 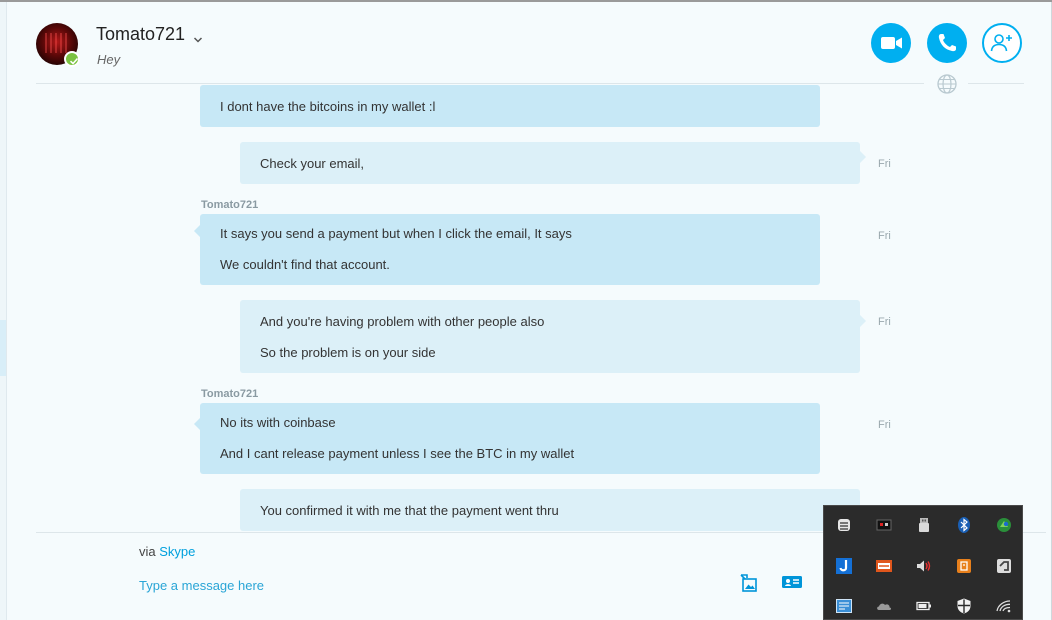 I want to click on via-prefix: via, so click(x=147, y=551).